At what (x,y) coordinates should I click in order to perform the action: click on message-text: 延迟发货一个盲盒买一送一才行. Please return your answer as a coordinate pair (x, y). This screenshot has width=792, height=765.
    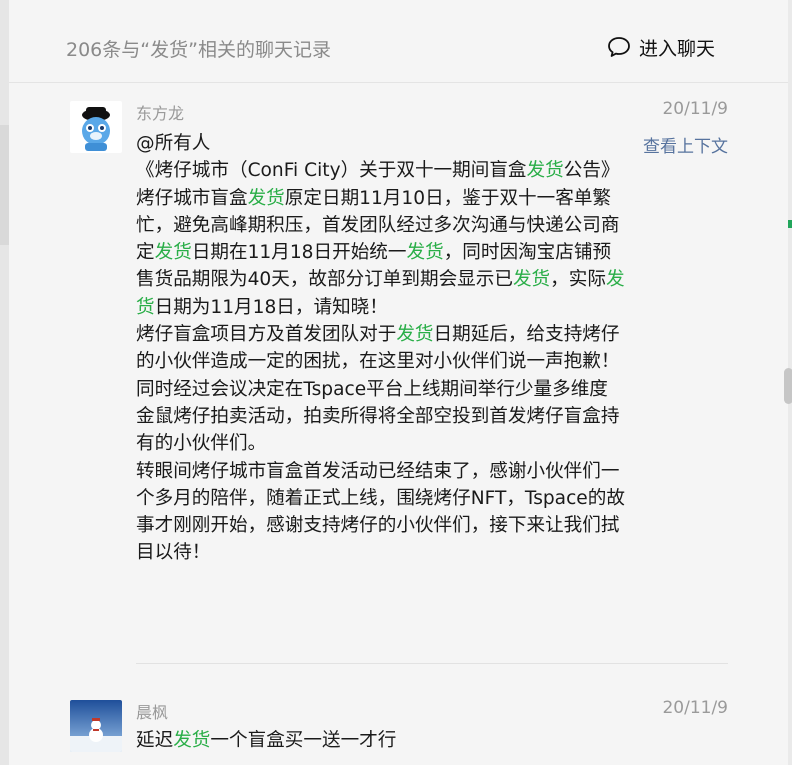
    Looking at the image, I should click on (266, 740).